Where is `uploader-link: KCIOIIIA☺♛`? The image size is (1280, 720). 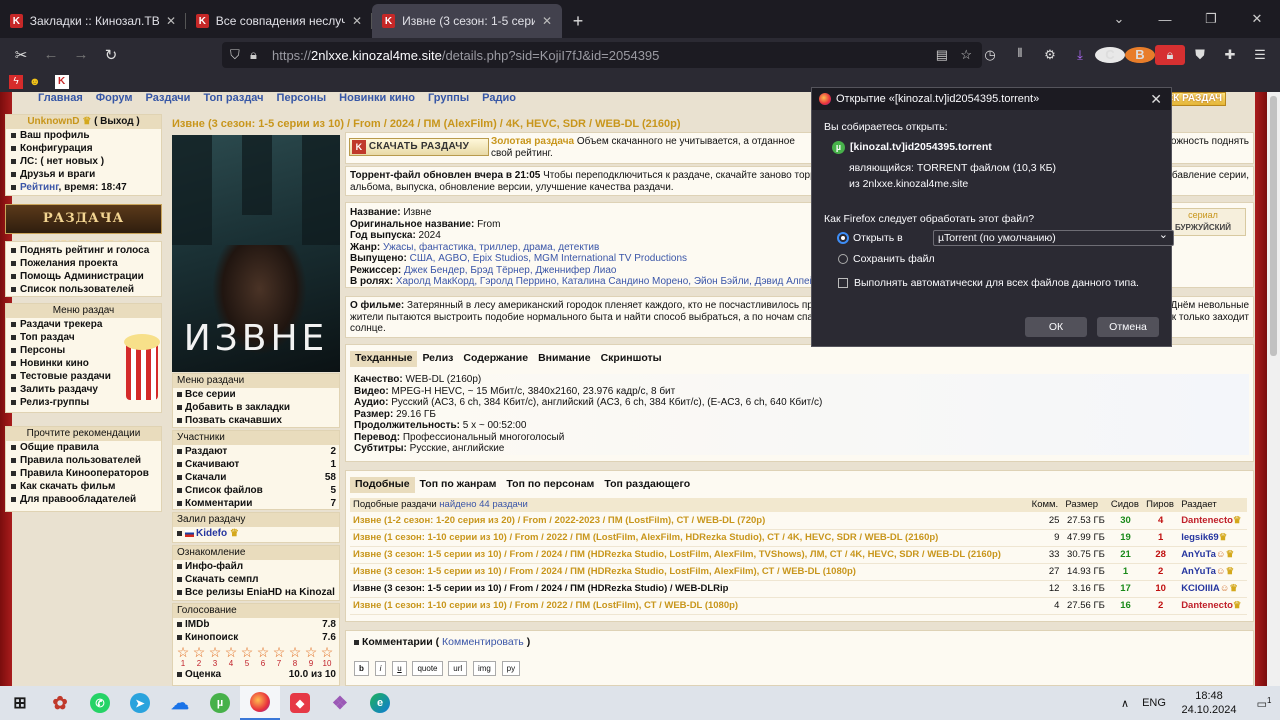
uploader-link: KCIOIIIA☺♛ is located at coordinates (1212, 589).